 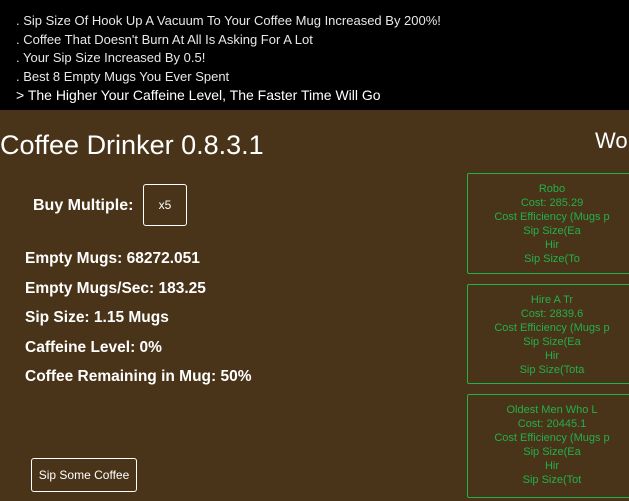 I want to click on buy-multiple-label: Buy Multiple:, so click(x=83, y=205).